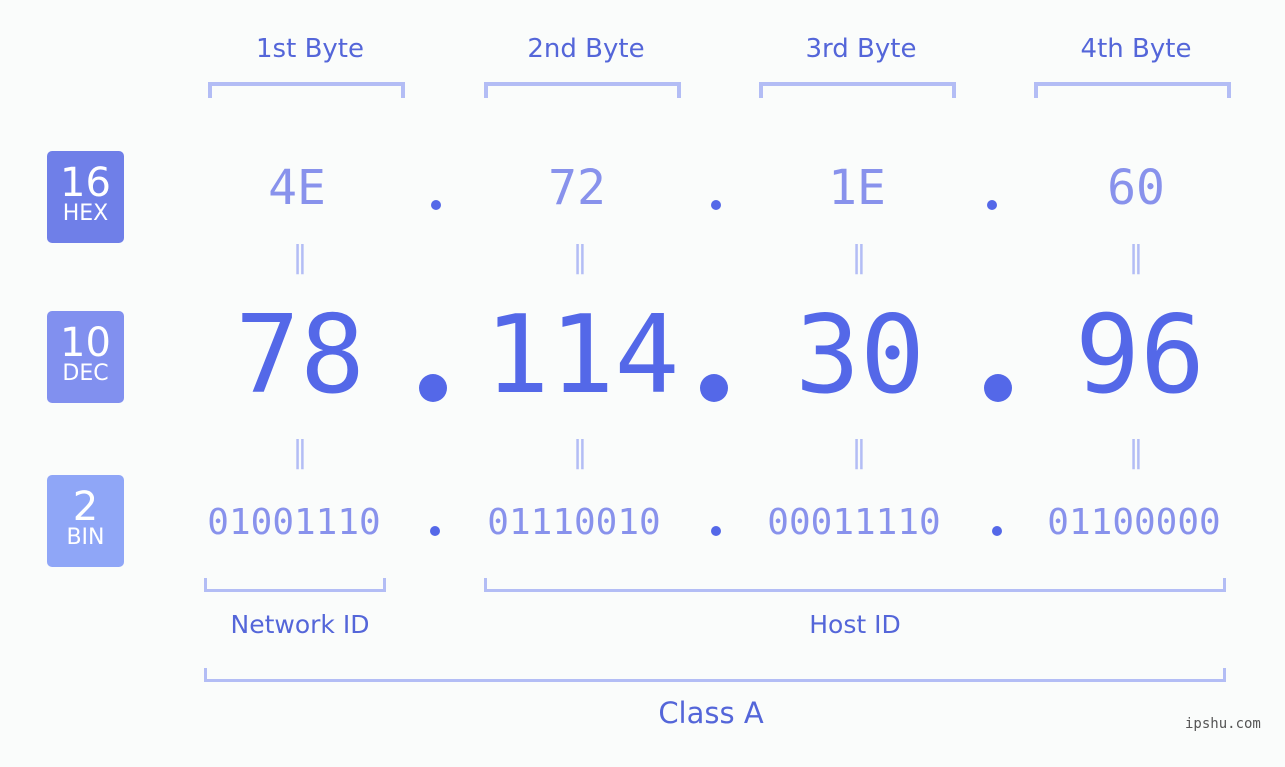 The width and height of the screenshot is (1285, 767). What do you see at coordinates (85, 537) in the screenshot?
I see `bin-base-label: BIN` at bounding box center [85, 537].